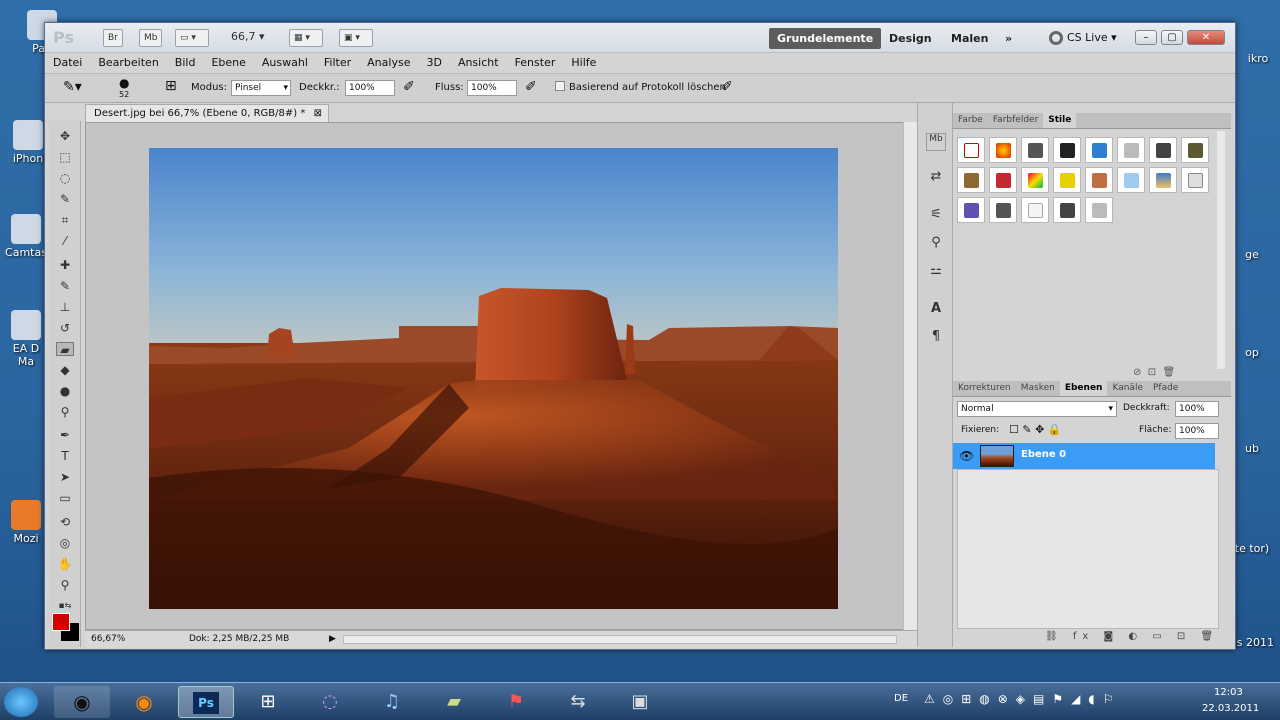  What do you see at coordinates (1206, 37) in the screenshot?
I see `close-button: ✕` at bounding box center [1206, 37].